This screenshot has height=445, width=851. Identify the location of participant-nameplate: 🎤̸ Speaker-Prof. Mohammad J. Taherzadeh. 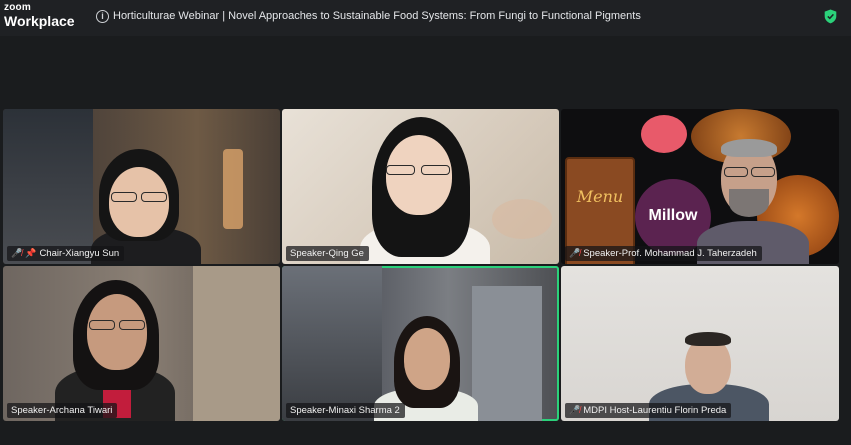
(663, 253).